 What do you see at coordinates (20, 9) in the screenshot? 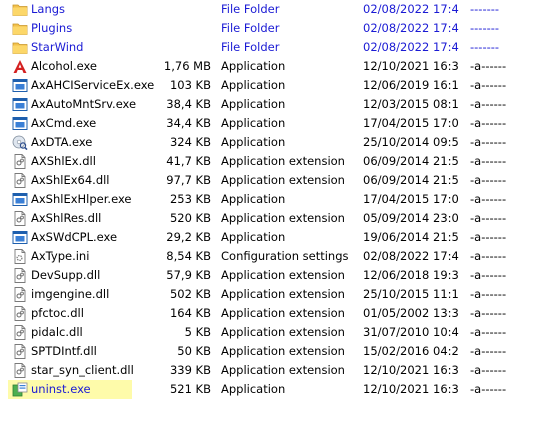
I see `folder-icon` at bounding box center [20, 9].